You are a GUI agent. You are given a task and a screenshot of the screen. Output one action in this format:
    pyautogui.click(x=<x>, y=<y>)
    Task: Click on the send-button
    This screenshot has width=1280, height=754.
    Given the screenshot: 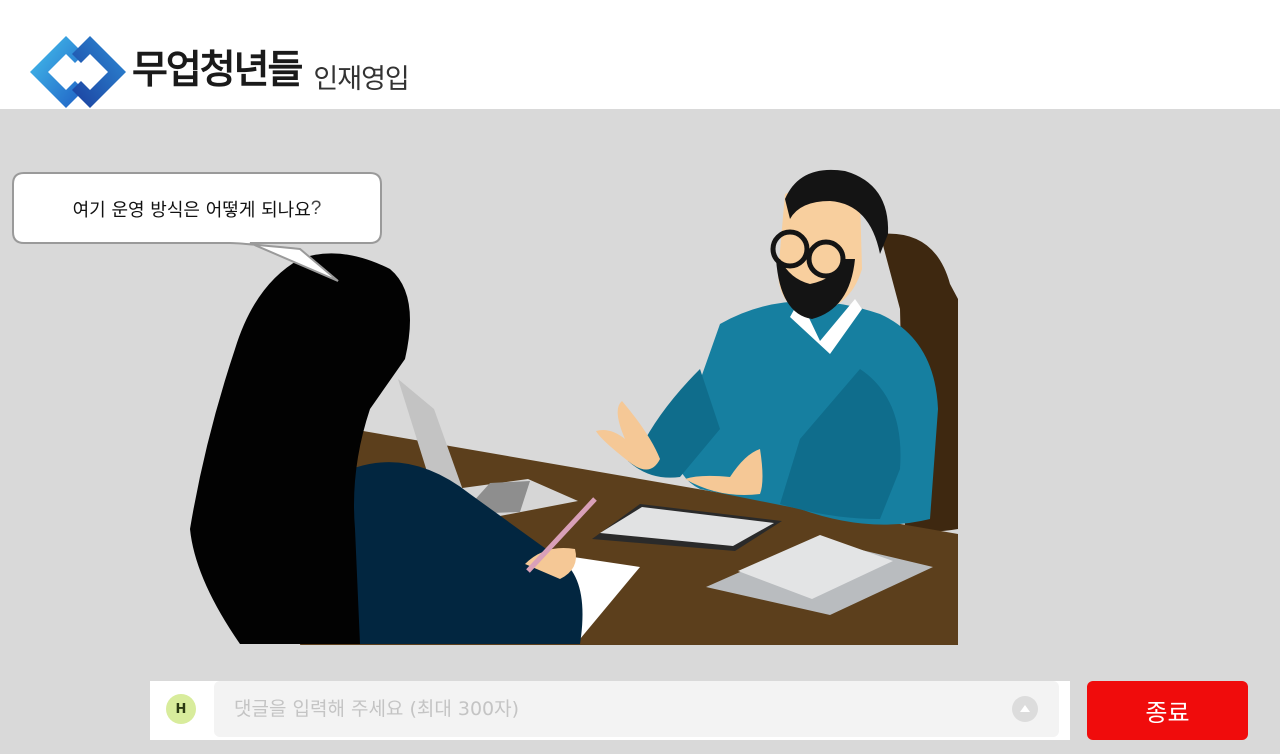 What is the action you would take?
    pyautogui.click(x=1025, y=709)
    